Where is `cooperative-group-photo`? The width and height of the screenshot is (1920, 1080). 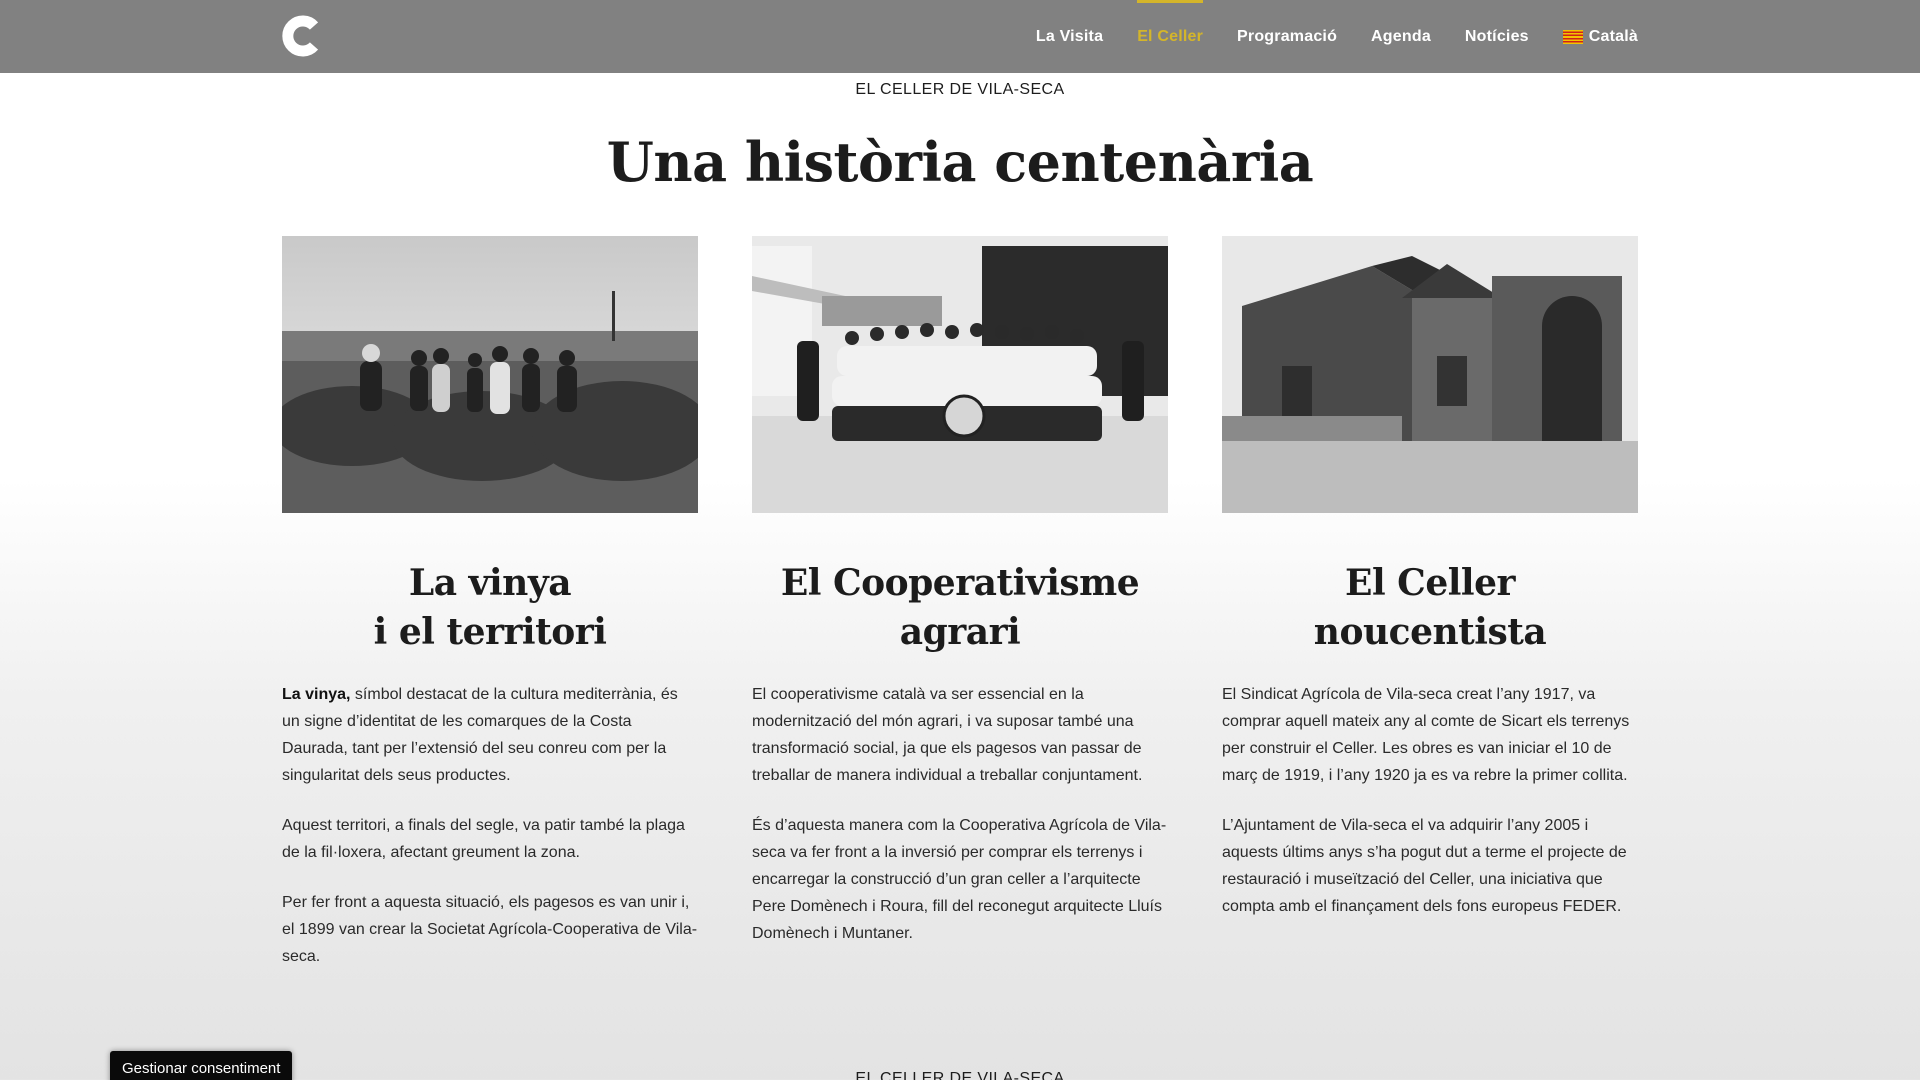
cooperative-group-photo is located at coordinates (960, 374).